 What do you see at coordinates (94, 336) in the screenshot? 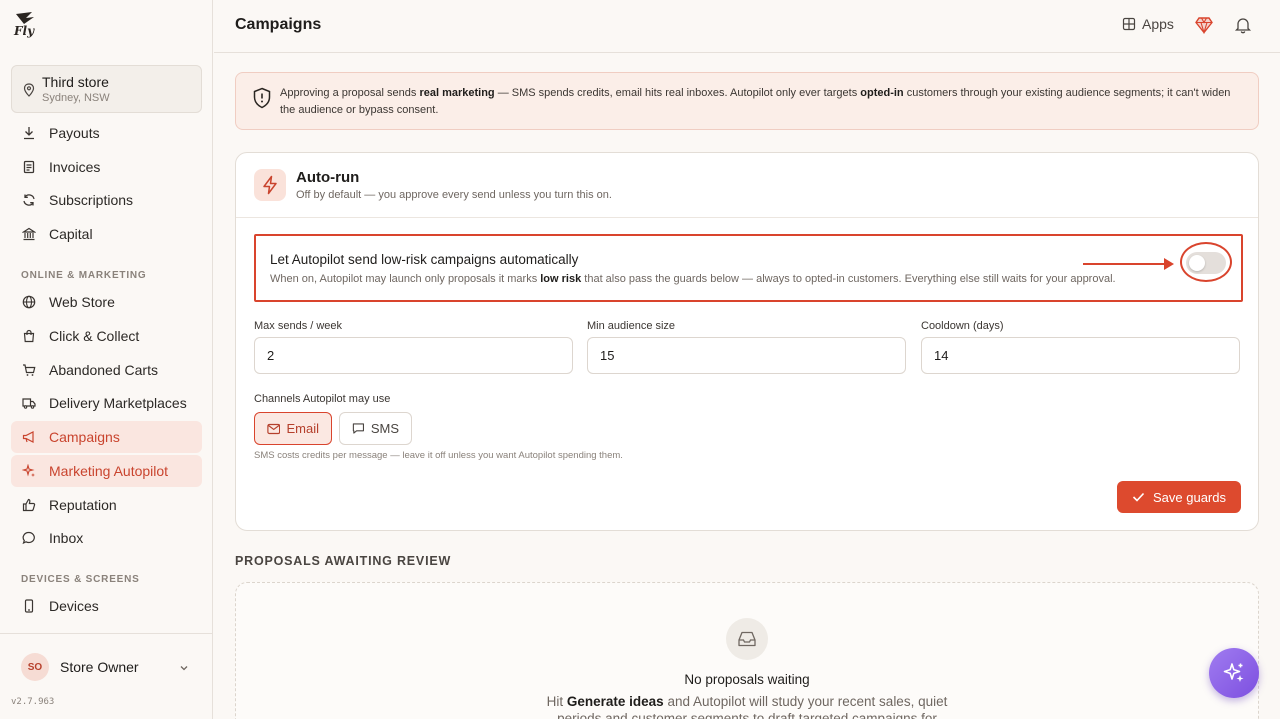
I see `sidebar-item-label: Click & Collect` at bounding box center [94, 336].